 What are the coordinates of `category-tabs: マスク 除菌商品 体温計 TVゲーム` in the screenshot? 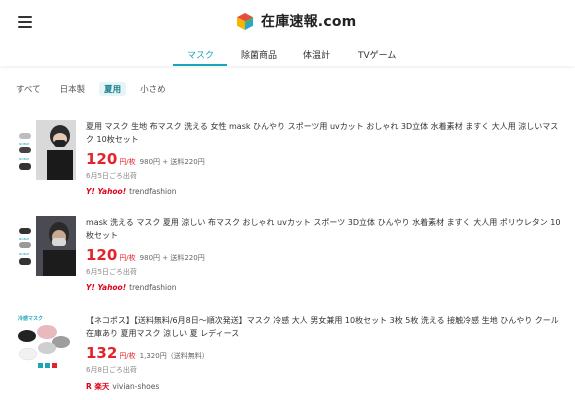 It's located at (287, 55).